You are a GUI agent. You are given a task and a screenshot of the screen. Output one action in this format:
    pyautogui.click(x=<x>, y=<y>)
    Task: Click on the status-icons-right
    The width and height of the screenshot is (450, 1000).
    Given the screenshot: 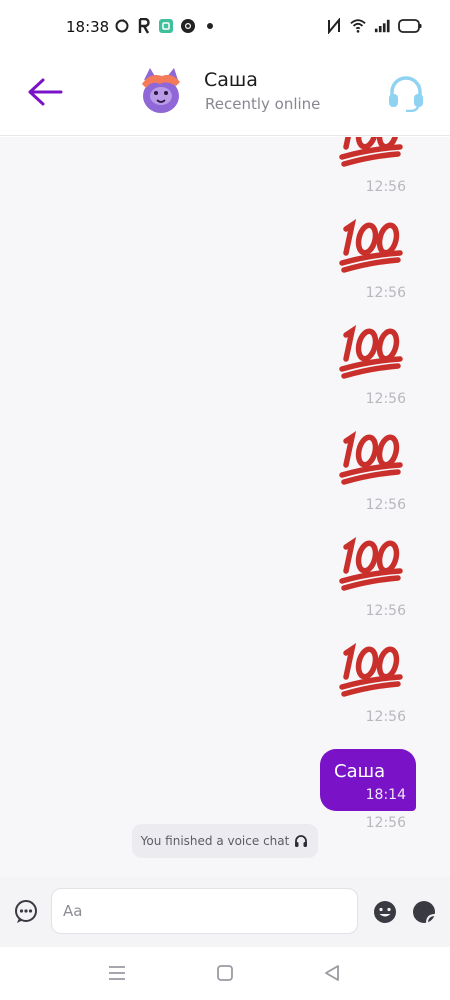 What is the action you would take?
    pyautogui.click(x=374, y=26)
    